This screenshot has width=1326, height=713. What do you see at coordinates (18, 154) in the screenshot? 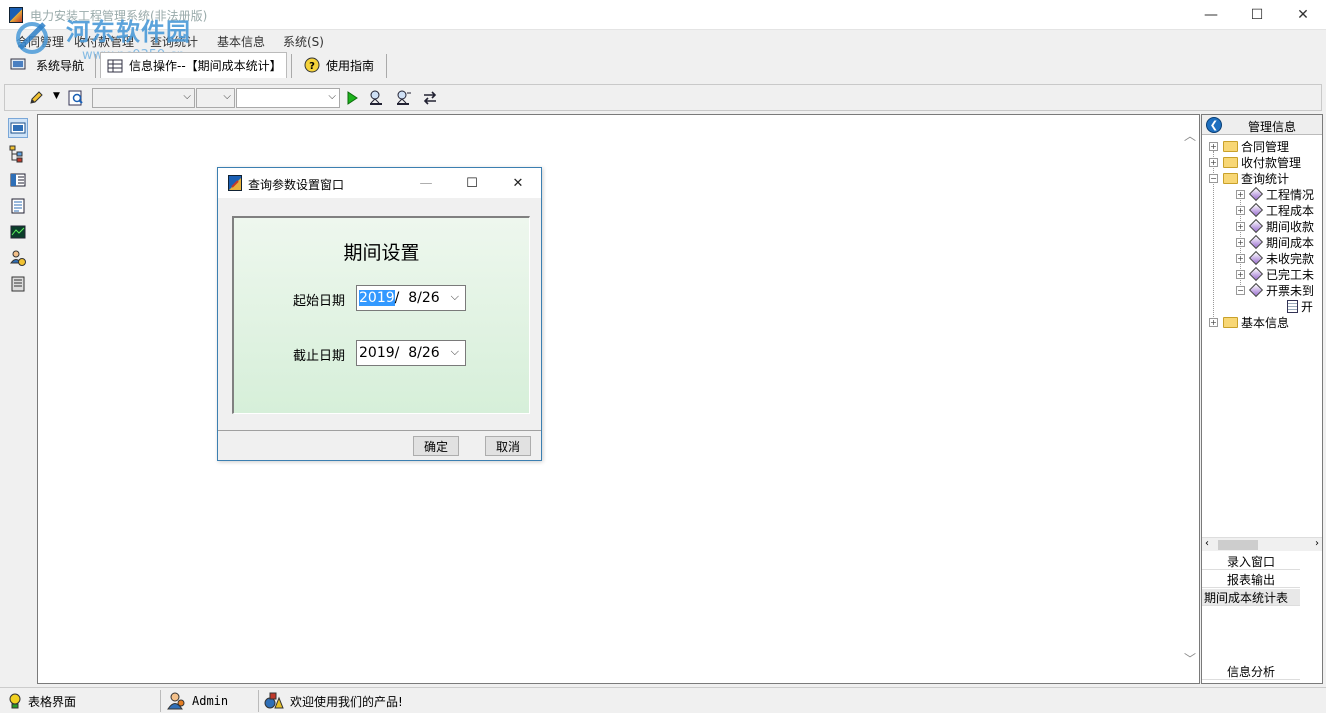
I see `tree-structure-icon` at bounding box center [18, 154].